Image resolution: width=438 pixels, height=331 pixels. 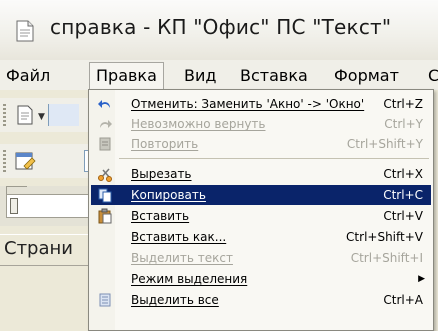 What do you see at coordinates (182, 258) in the screenshot?
I see `menu-item-label: Выделить текст` at bounding box center [182, 258].